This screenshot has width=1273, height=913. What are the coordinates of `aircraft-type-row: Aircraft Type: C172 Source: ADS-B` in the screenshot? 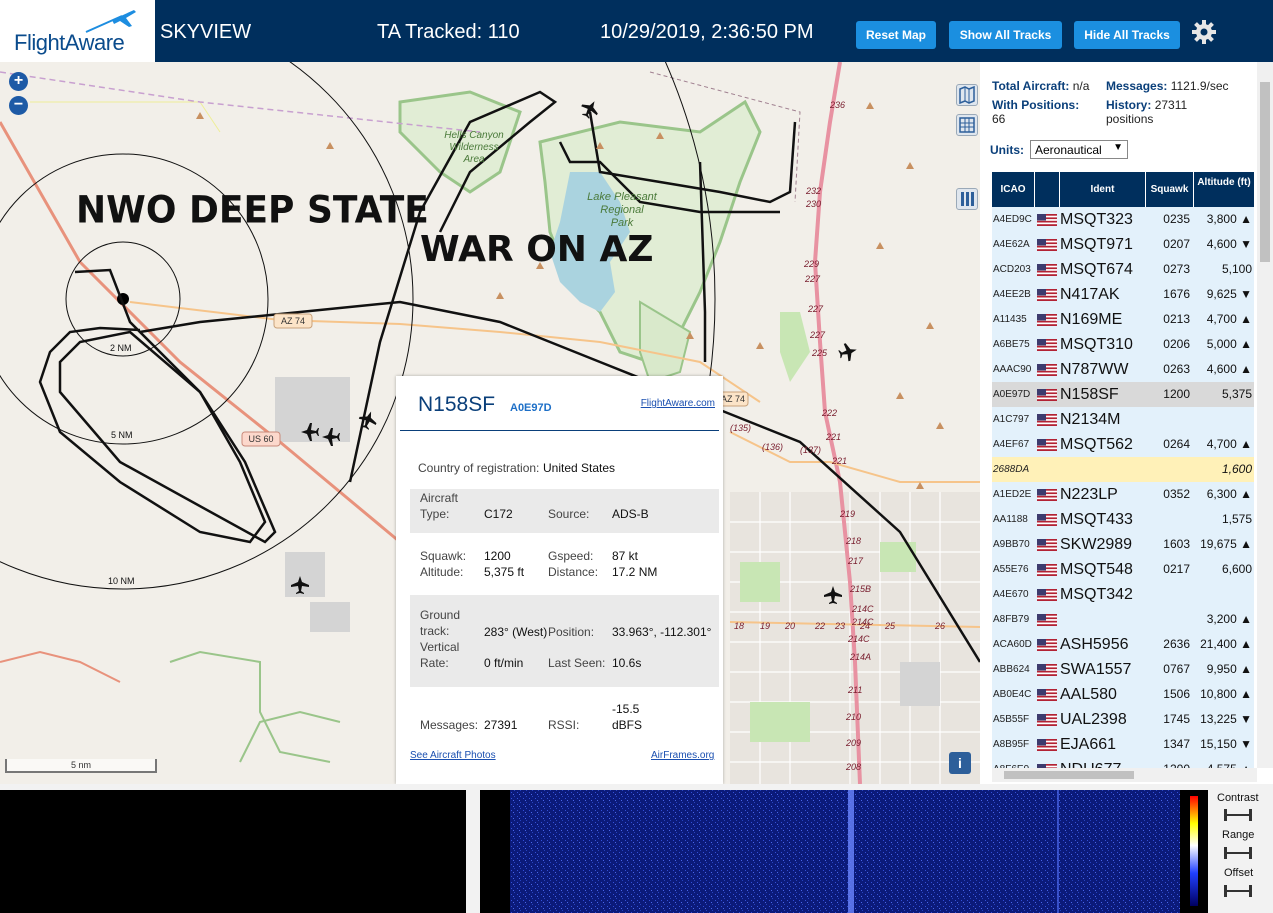 It's located at (564, 511).